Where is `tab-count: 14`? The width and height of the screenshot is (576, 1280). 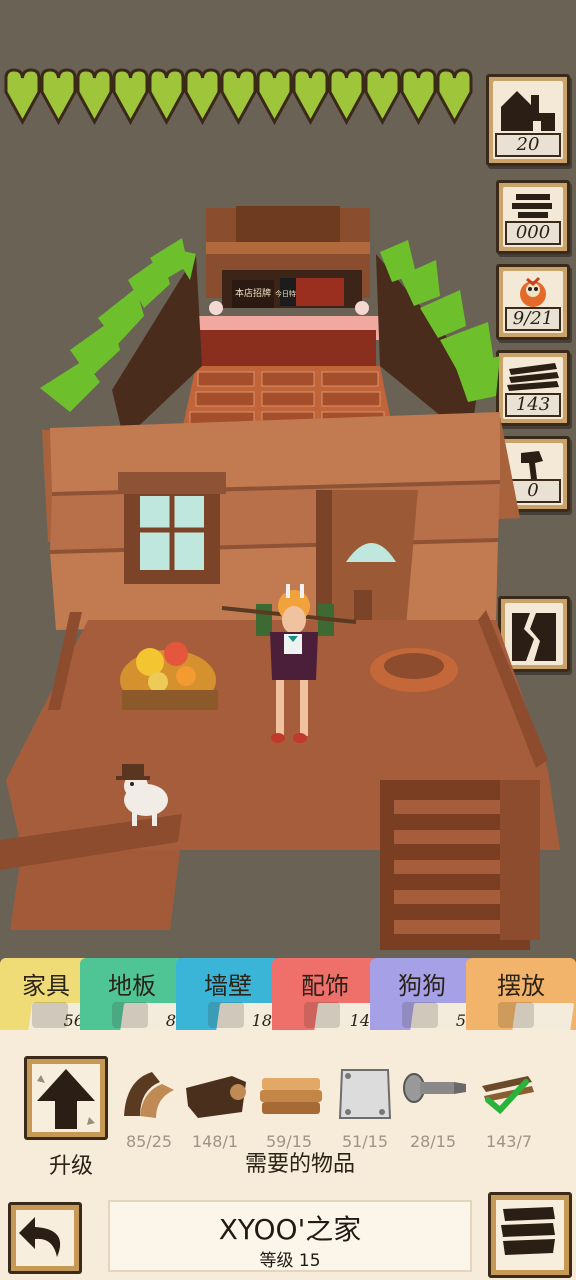
tab-count: 14 is located at coordinates (359, 1020).